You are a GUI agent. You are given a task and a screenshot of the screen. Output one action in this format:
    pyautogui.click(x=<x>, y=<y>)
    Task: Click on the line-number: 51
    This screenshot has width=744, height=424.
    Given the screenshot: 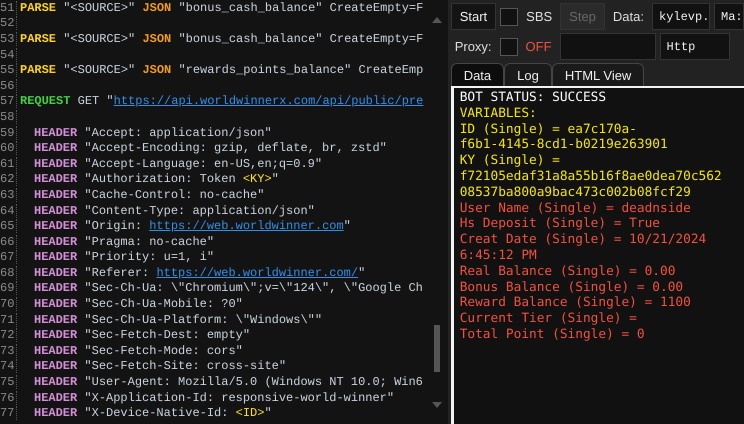 What is the action you would take?
    pyautogui.click(x=8, y=7)
    